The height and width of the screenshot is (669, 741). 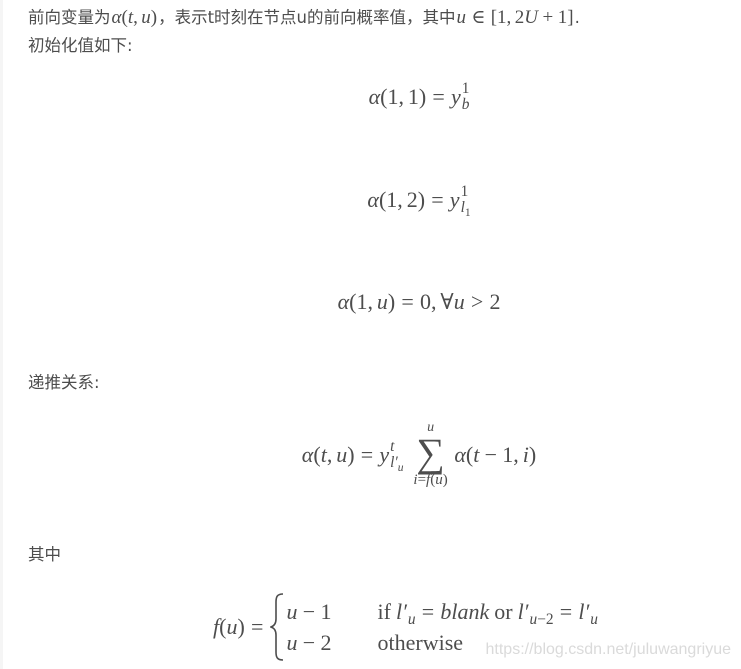 What do you see at coordinates (307, 17) in the screenshot?
I see `intro-text-b: ，表示t时刻在节点u的前向概率值，其中` at bounding box center [307, 17].